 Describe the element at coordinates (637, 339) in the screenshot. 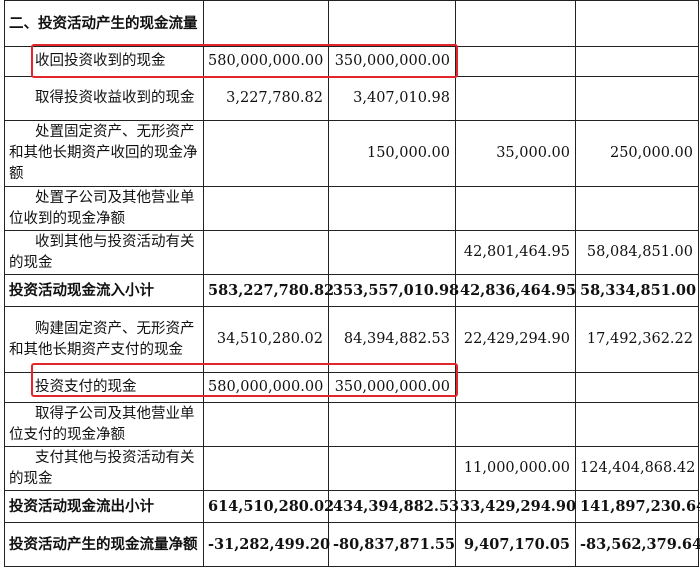

I see `value-cell: 17,492,362.22` at that location.